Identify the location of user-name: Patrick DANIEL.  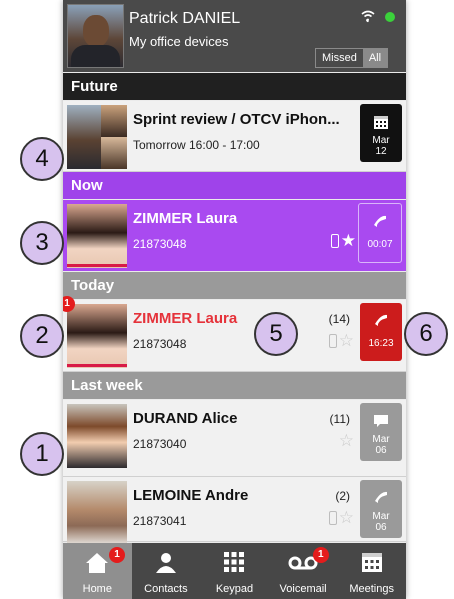
(185, 18).